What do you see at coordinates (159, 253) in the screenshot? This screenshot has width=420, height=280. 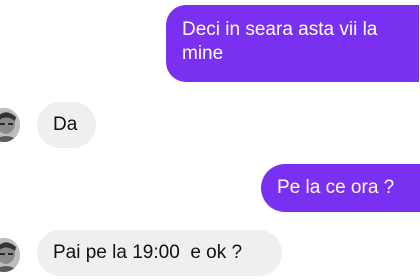 I see `incoming-message: Pai pe la 19:00 e ok ?` at bounding box center [159, 253].